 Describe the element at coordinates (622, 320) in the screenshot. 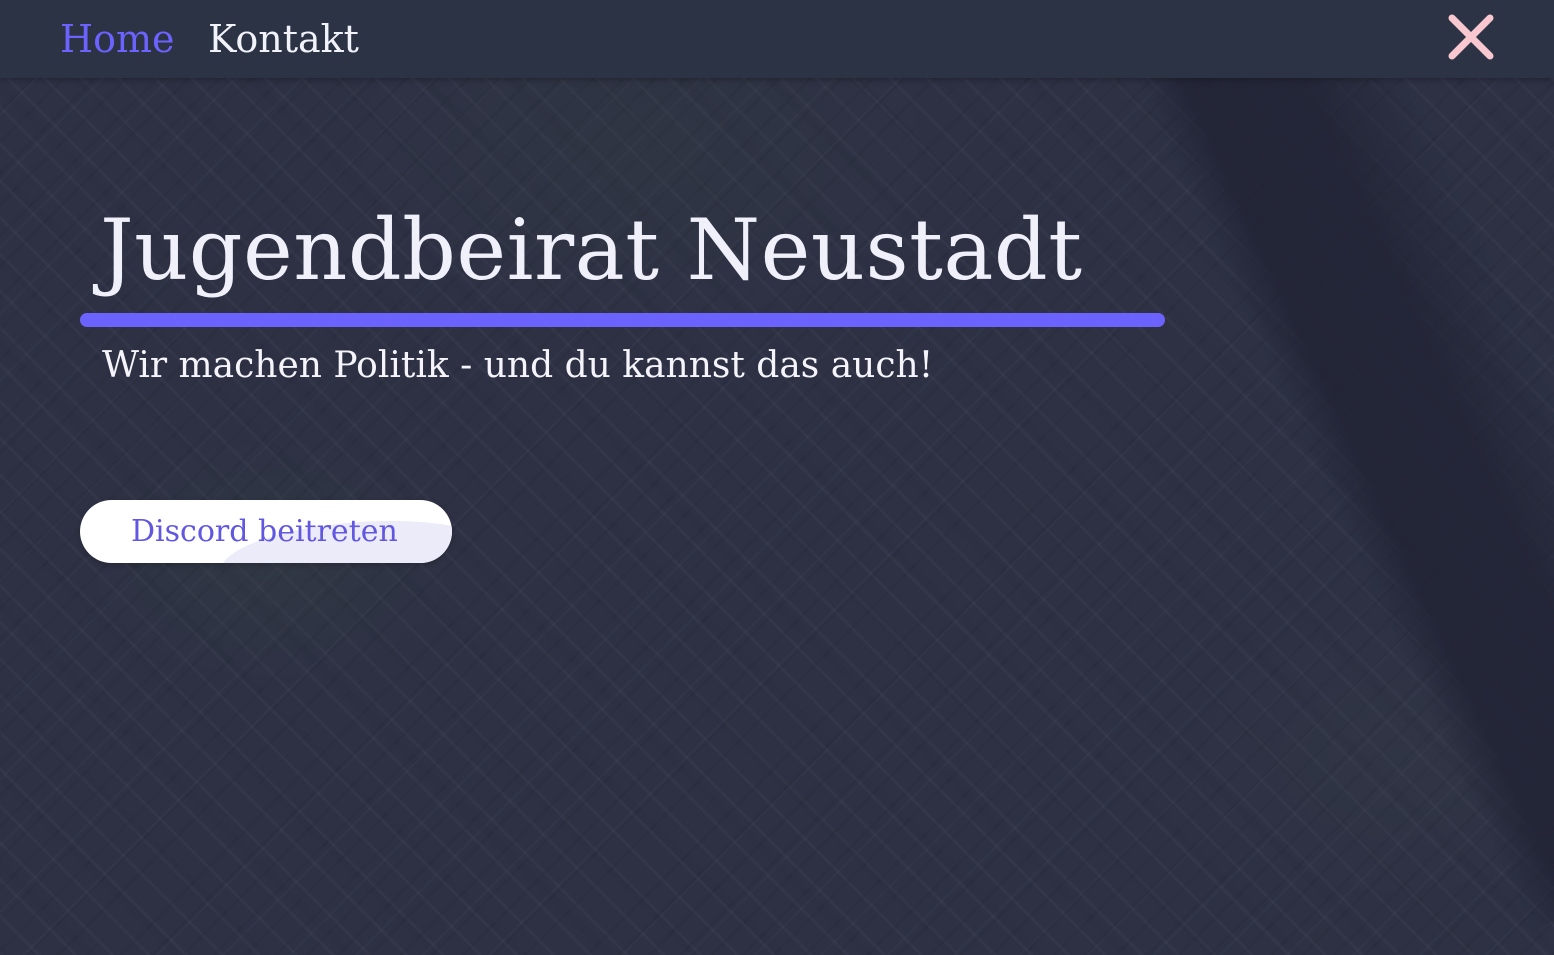

I see `hero-title-underline` at that location.